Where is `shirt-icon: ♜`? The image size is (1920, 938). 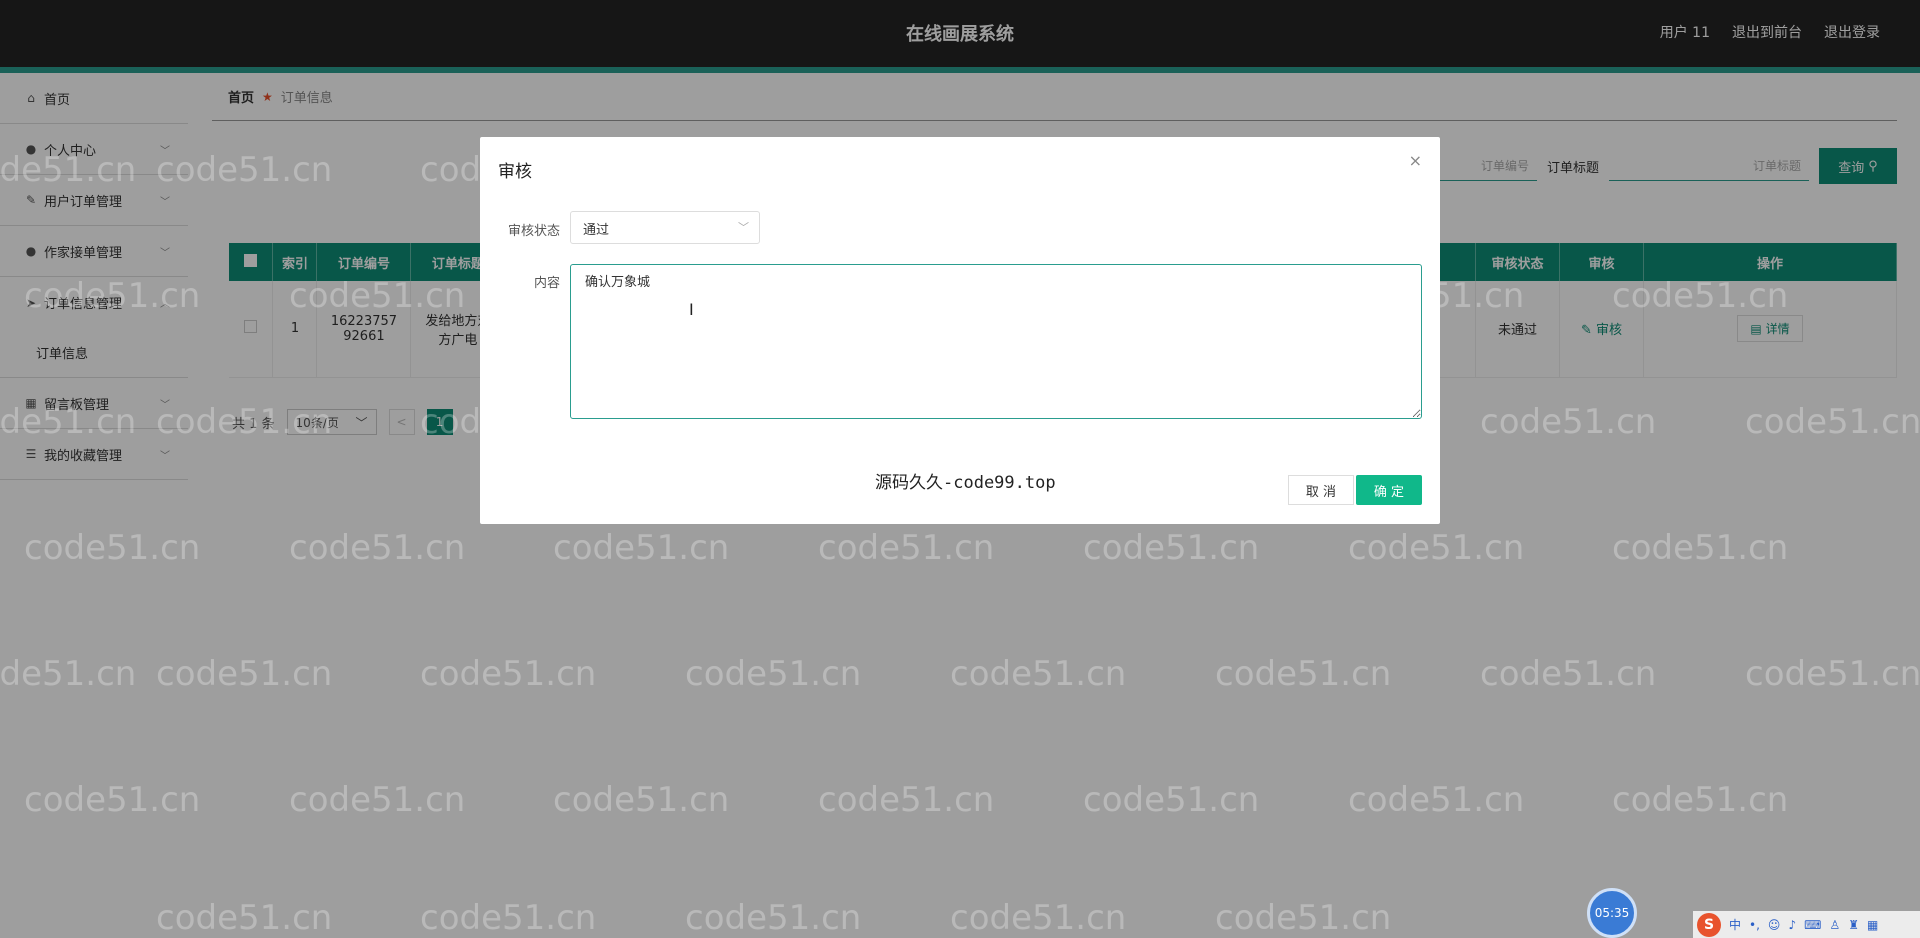 shirt-icon: ♜ is located at coordinates (1853, 925).